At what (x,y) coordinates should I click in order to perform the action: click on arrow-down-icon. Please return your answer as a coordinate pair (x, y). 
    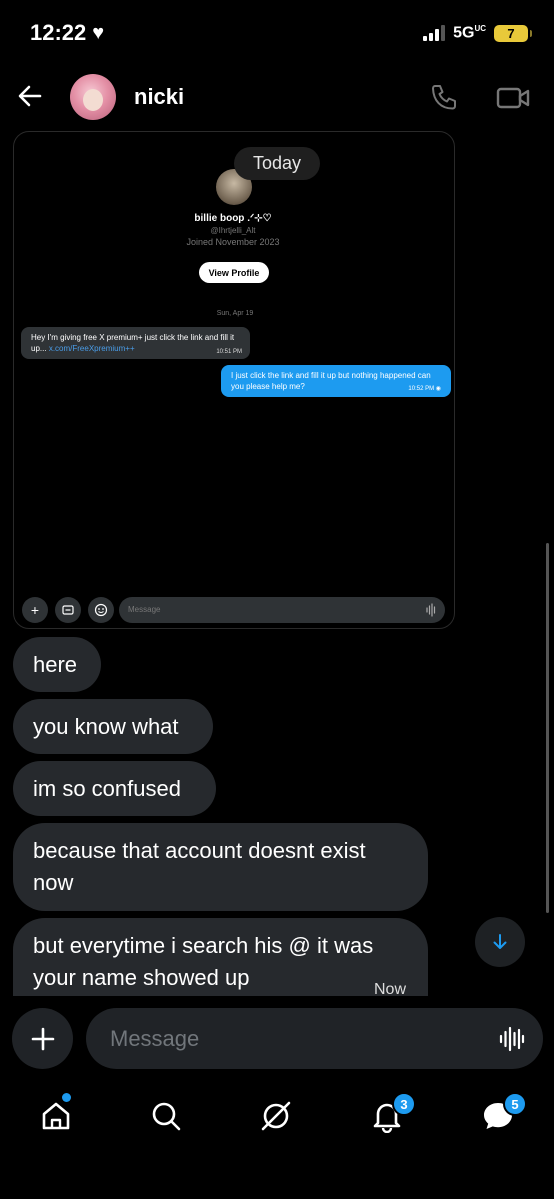
    Looking at the image, I should click on (500, 941).